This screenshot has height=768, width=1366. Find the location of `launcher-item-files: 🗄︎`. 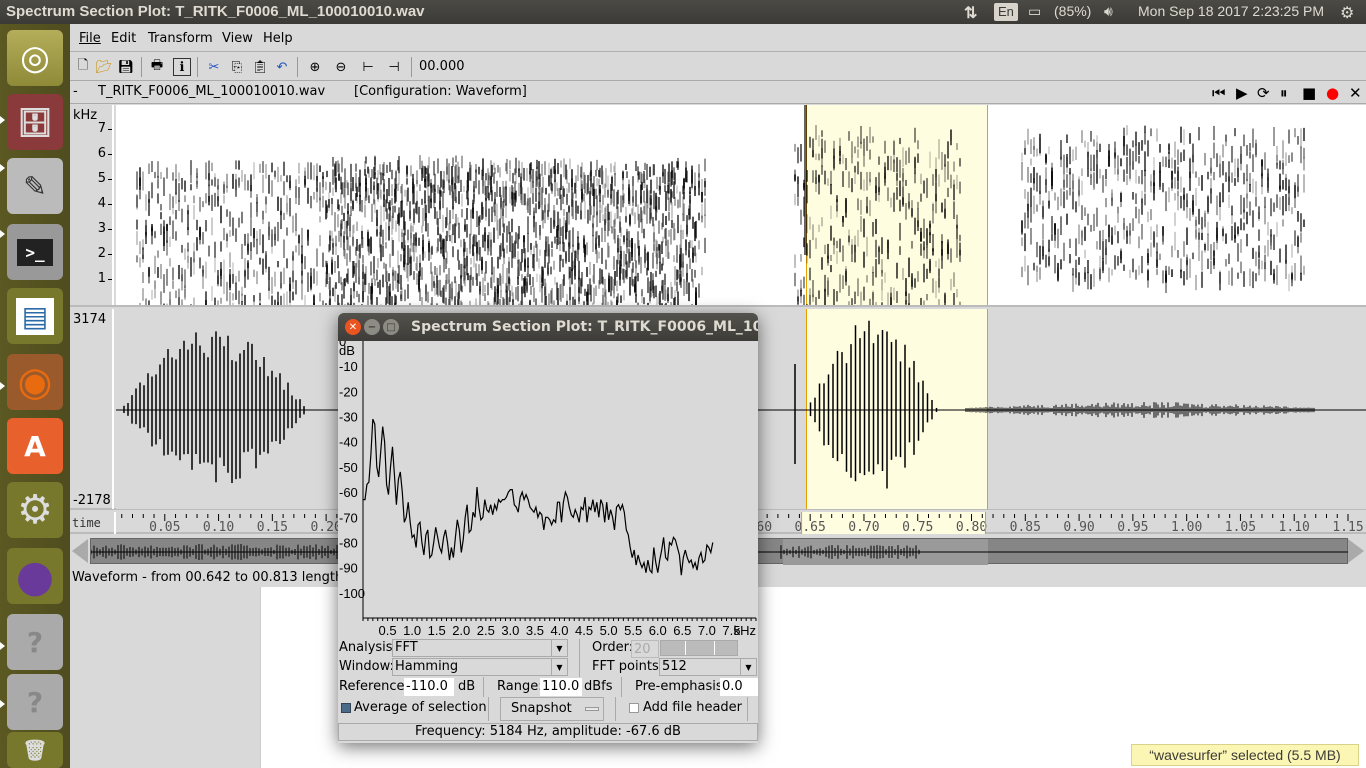

launcher-item-files: 🗄︎ is located at coordinates (35, 122).